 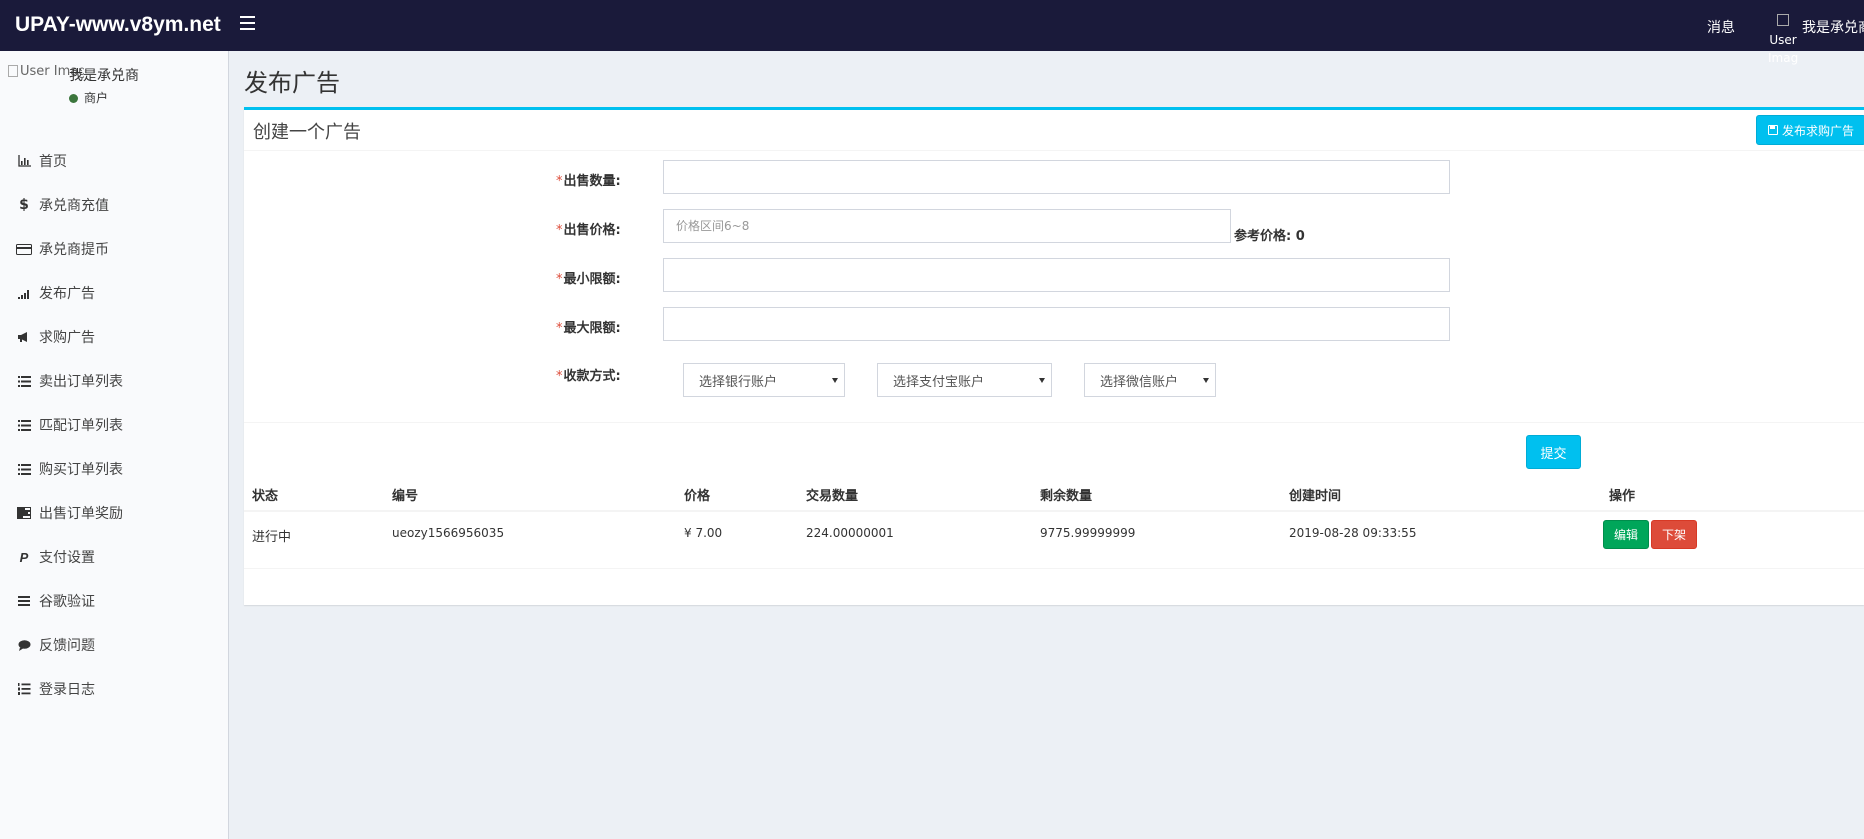 I want to click on publish-buy-ad-button: 发布求购广告, so click(x=1810, y=130).